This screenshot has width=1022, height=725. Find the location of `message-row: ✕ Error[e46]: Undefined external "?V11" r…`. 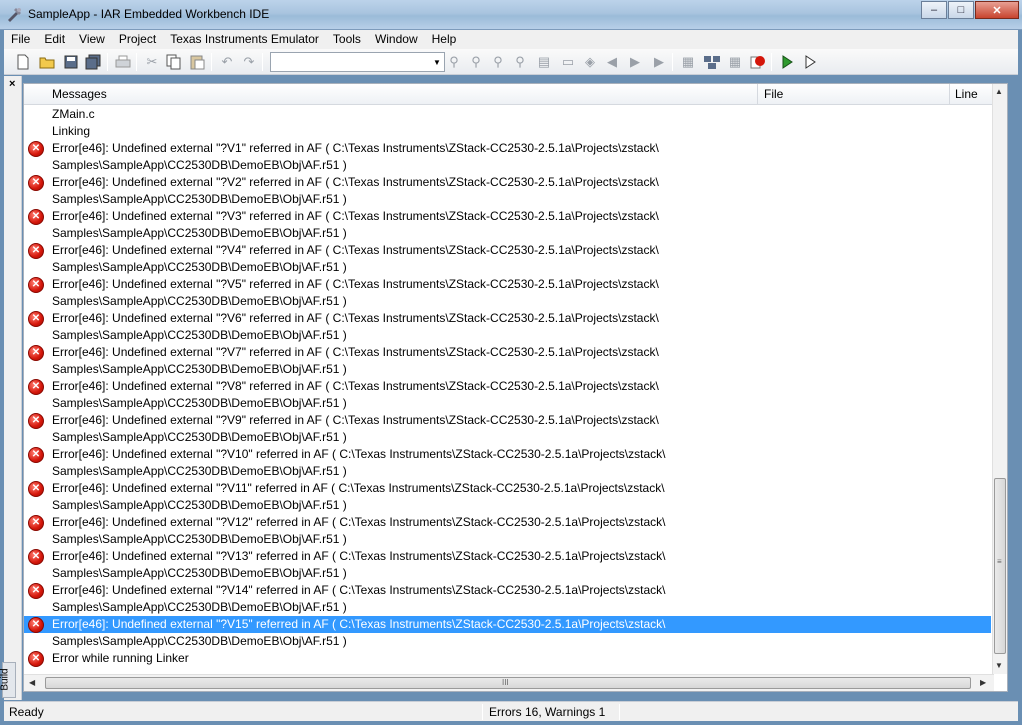

message-row: ✕ Error[e46]: Undefined external "?V11" r… is located at coordinates (507, 488).